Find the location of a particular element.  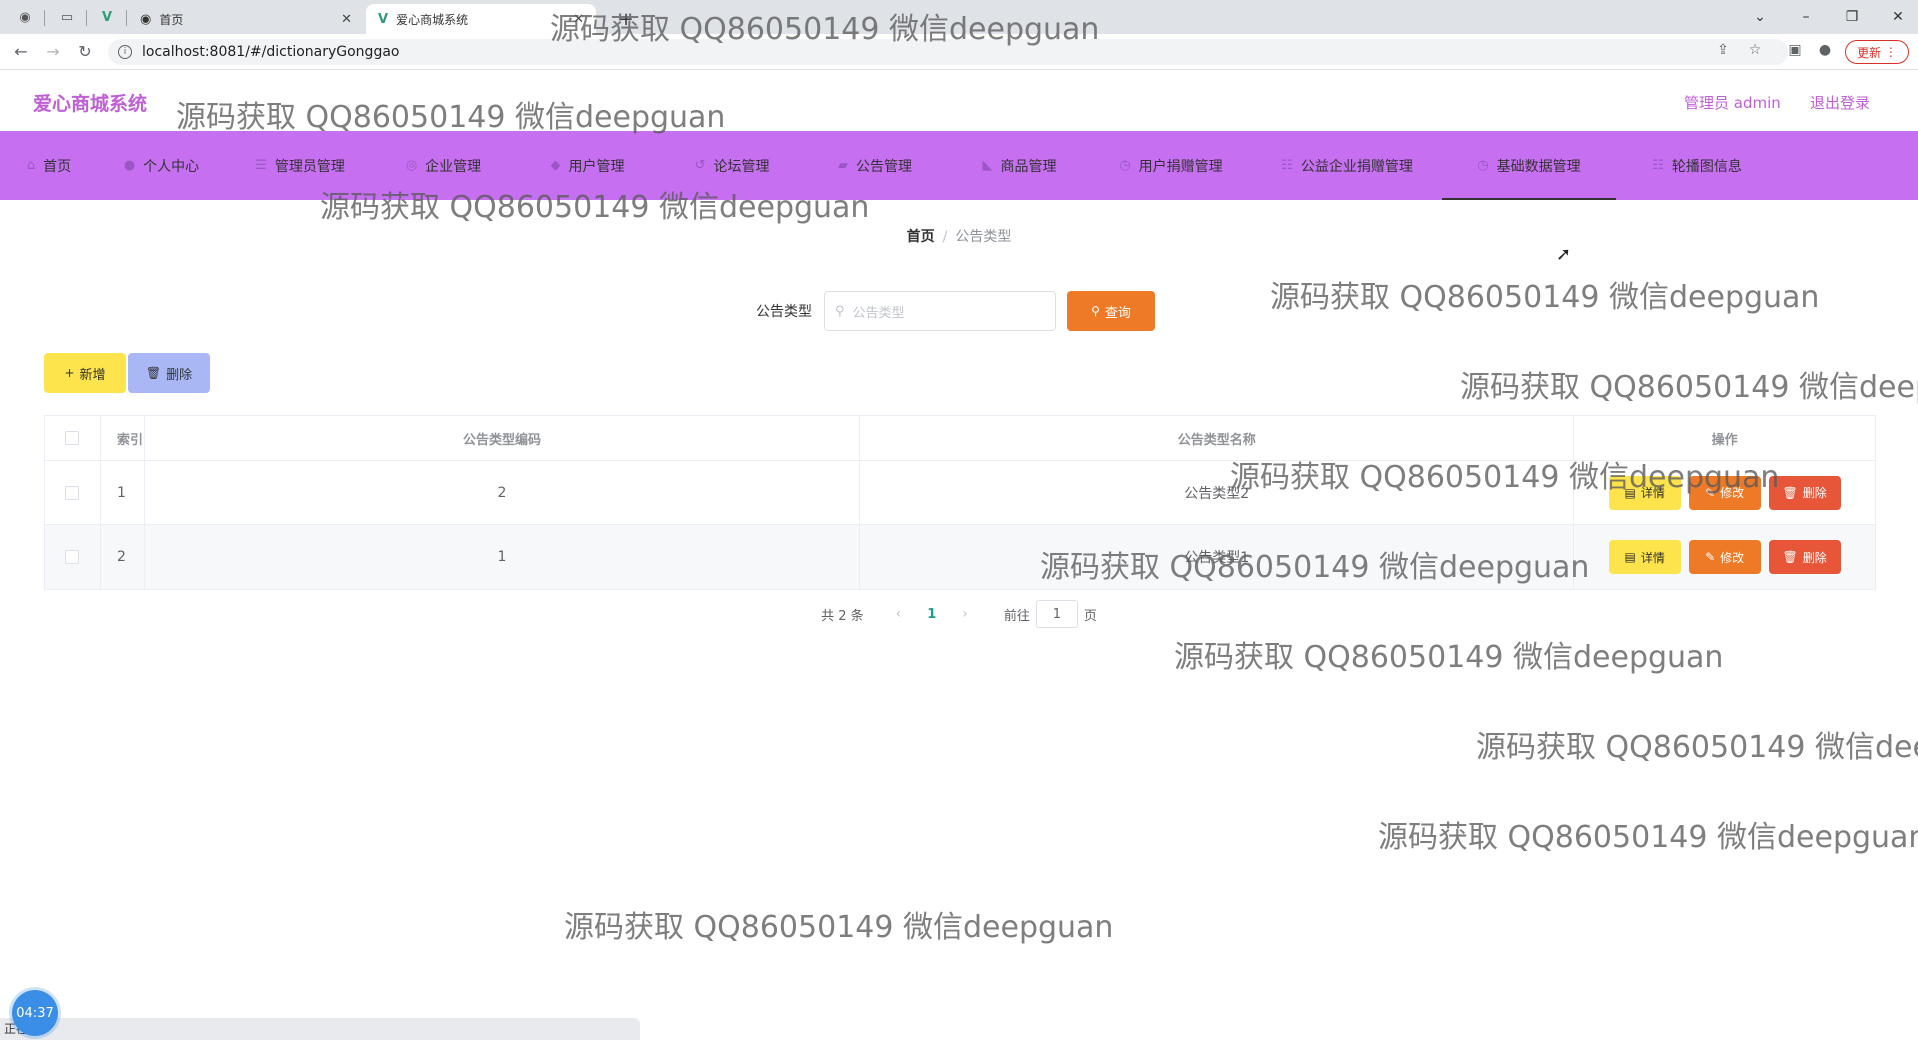

nav-item-notice: ▰ 公告管理 is located at coordinates (875, 165).